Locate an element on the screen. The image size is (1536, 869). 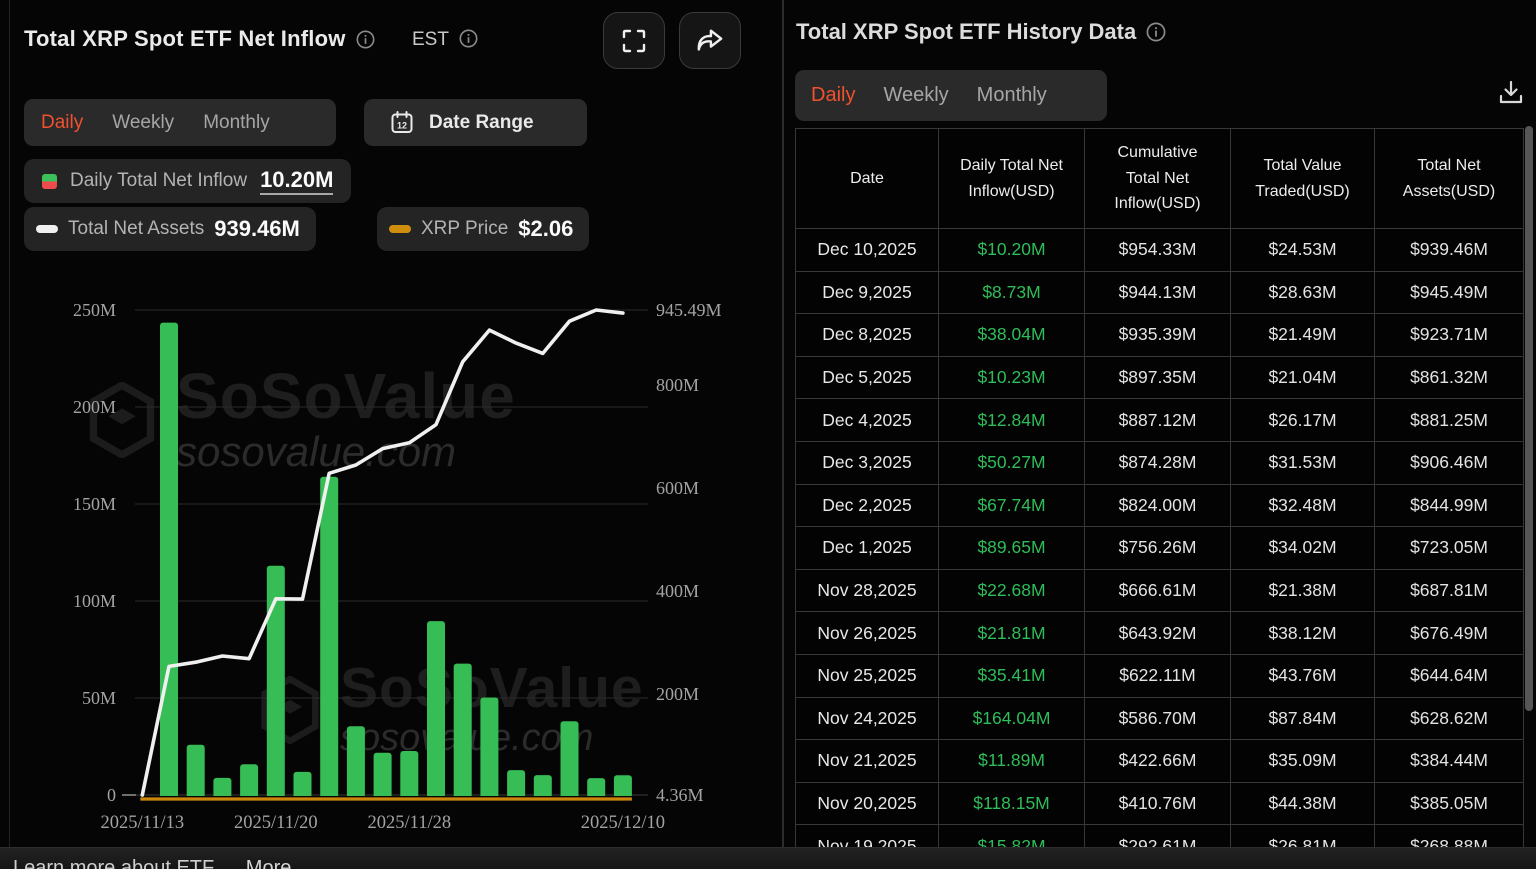
table-cell: $954.33M is located at coordinates (1157, 250).